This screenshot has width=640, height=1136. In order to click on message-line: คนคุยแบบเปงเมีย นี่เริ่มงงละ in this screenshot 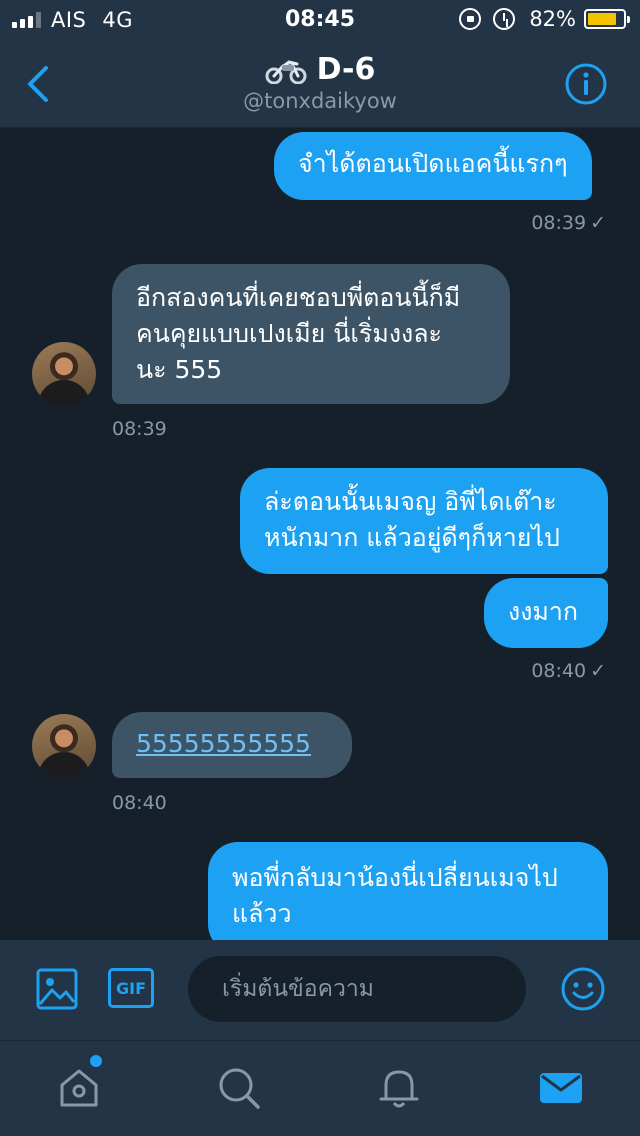, I will do `click(289, 333)`.